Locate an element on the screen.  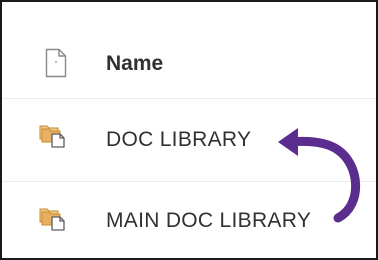
item-name-link: DOC LIBRARY is located at coordinates (178, 140).